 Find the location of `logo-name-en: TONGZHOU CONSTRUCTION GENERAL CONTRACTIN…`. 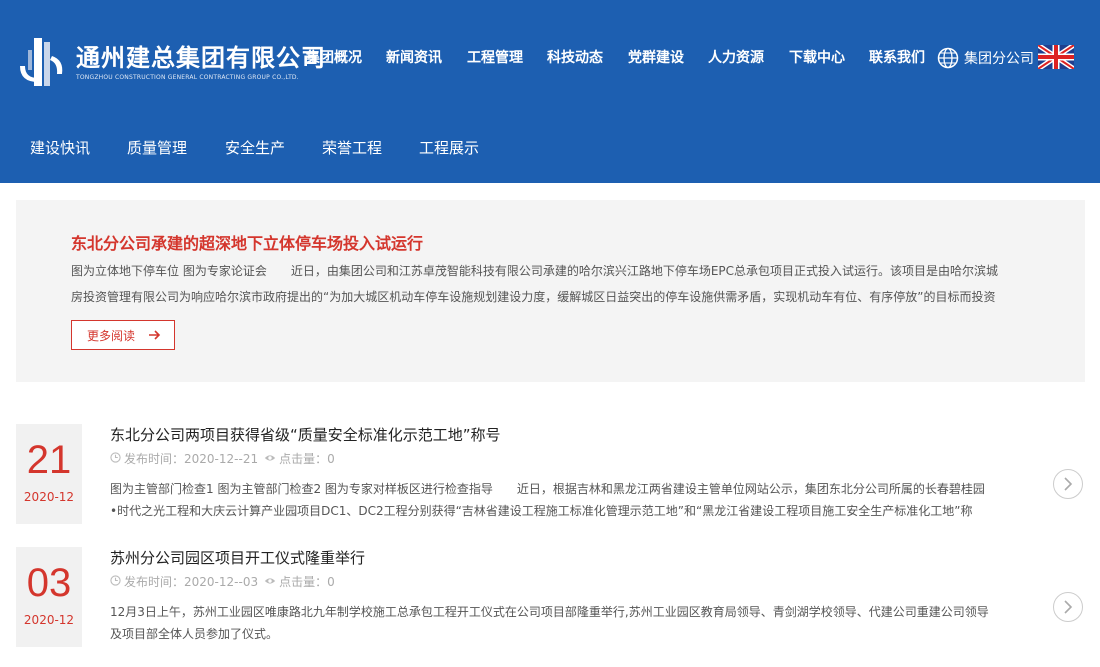

logo-name-en: TONGZHOU CONSTRUCTION GENERAL CONTRACTIN… is located at coordinates (187, 77).